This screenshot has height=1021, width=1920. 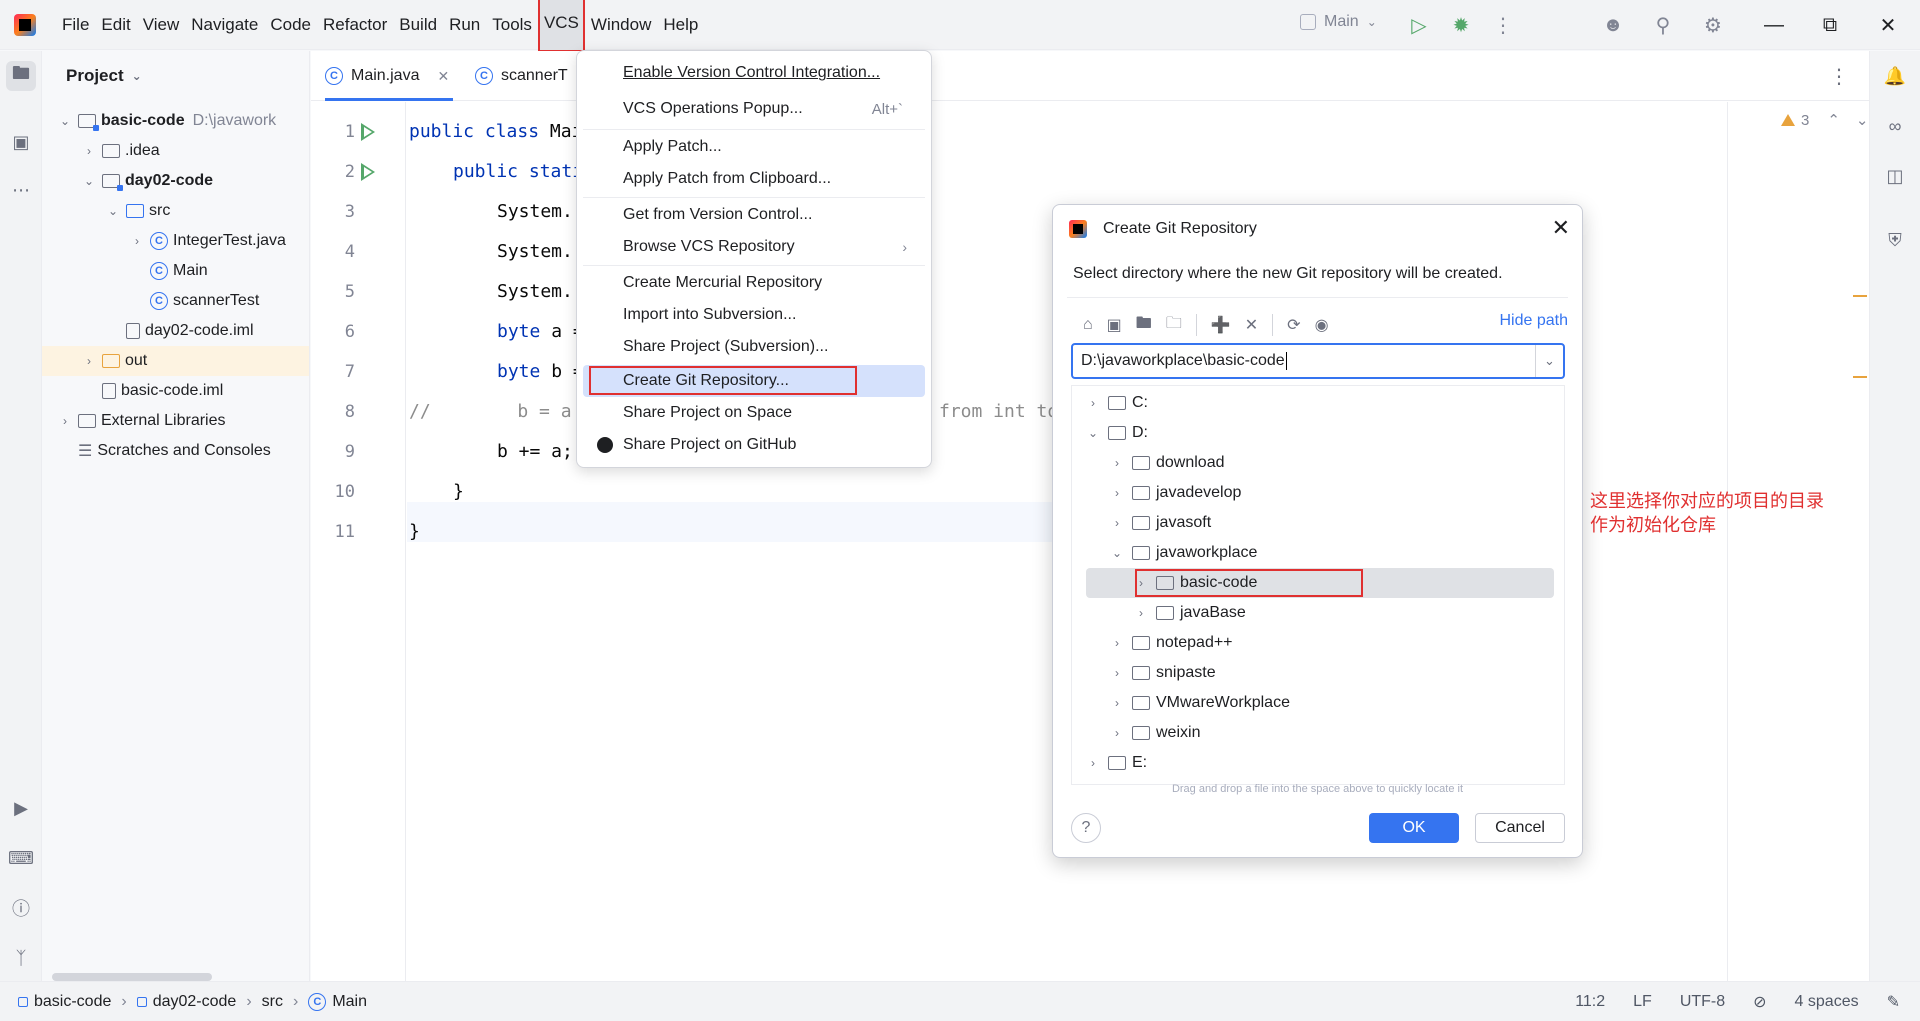 I want to click on dir-weixin: › weixin, so click(x=1318, y=733).